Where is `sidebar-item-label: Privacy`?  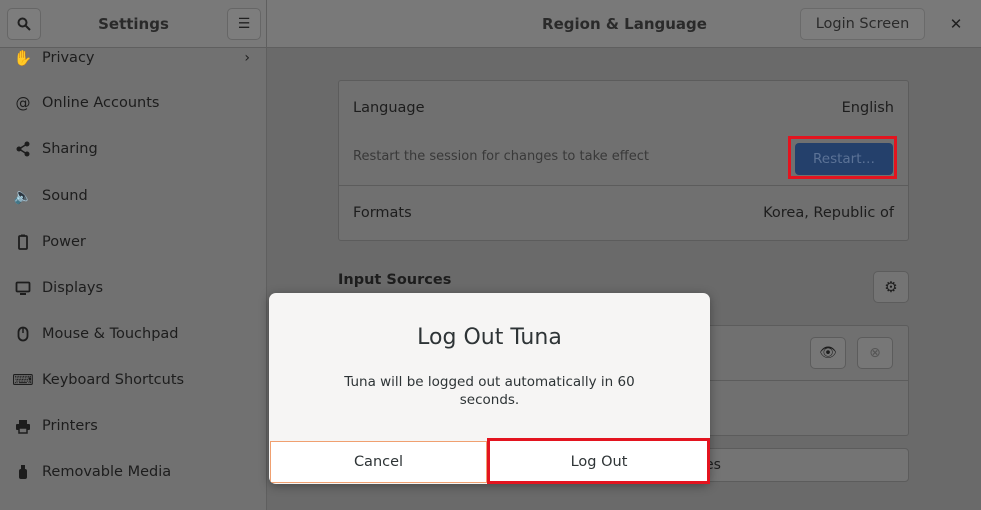
sidebar-item-label: Privacy is located at coordinates (68, 58).